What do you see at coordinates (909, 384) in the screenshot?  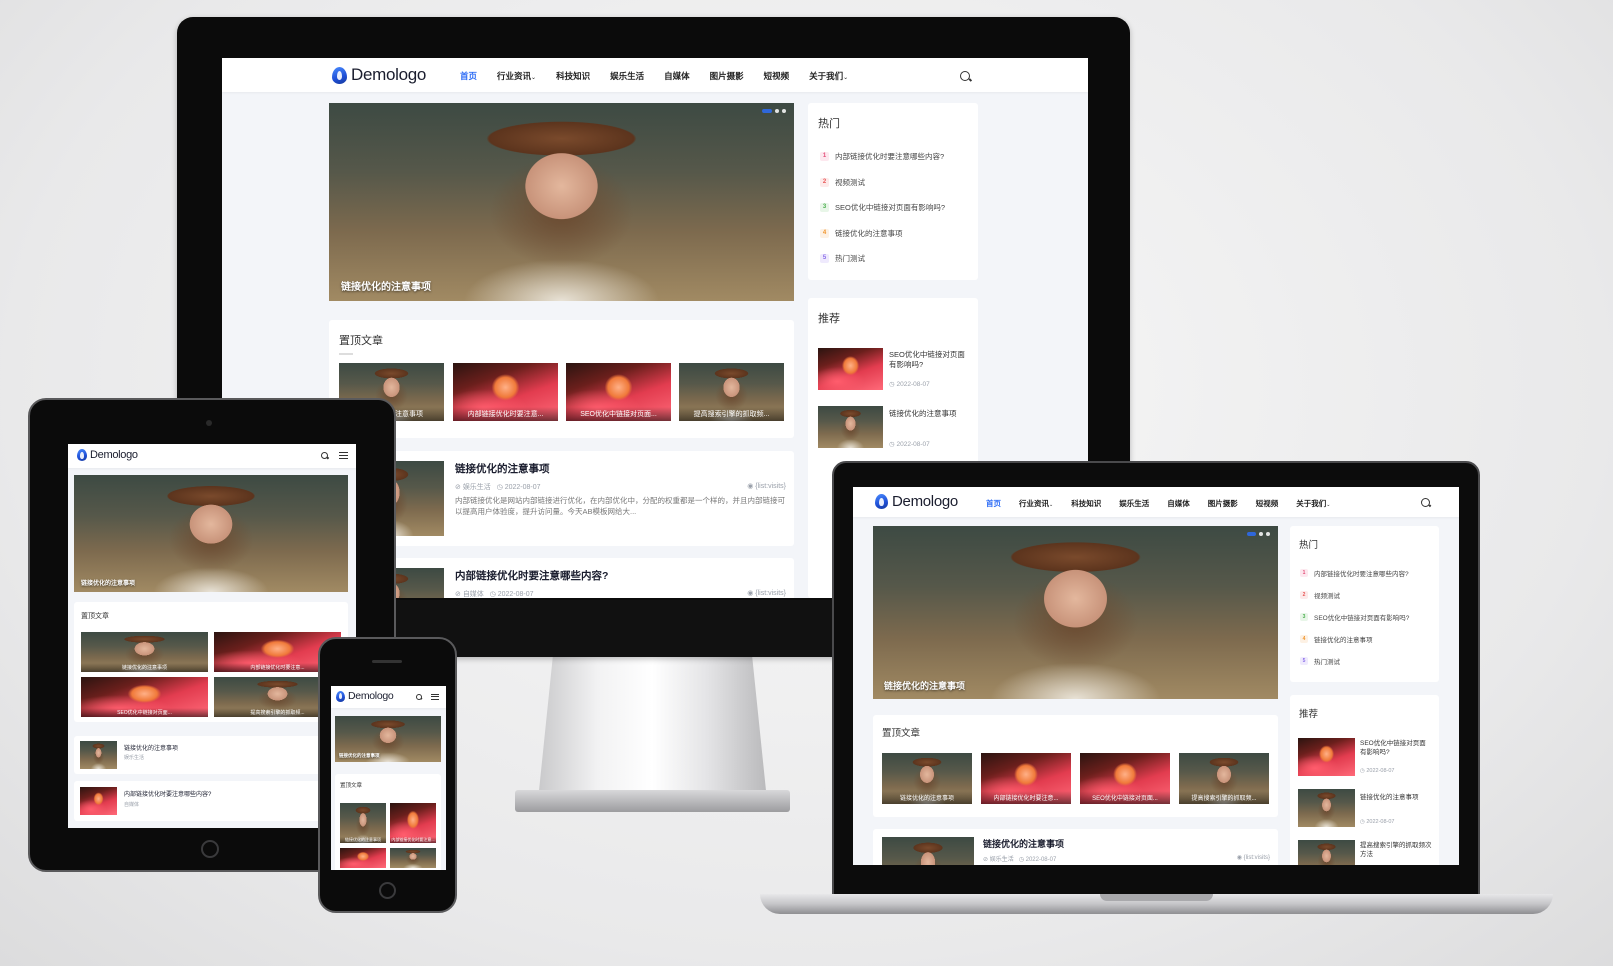 I see `recommend-date: ◷ 2022-08-07` at bounding box center [909, 384].